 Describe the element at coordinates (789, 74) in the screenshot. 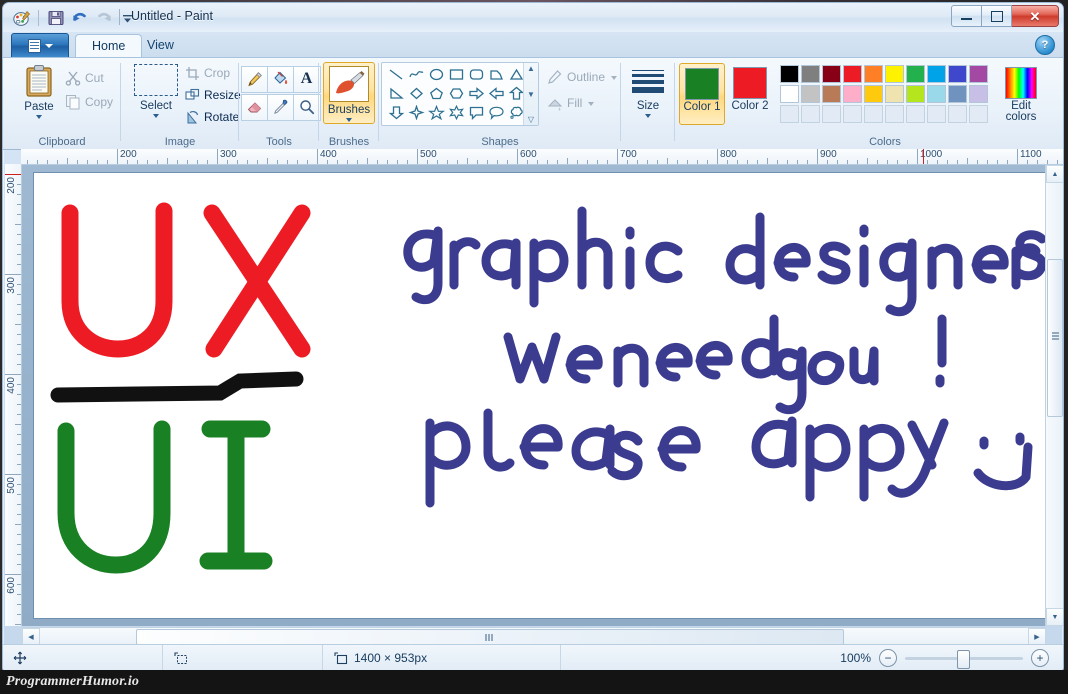

I see `palette-swatch-r1-c1` at that location.